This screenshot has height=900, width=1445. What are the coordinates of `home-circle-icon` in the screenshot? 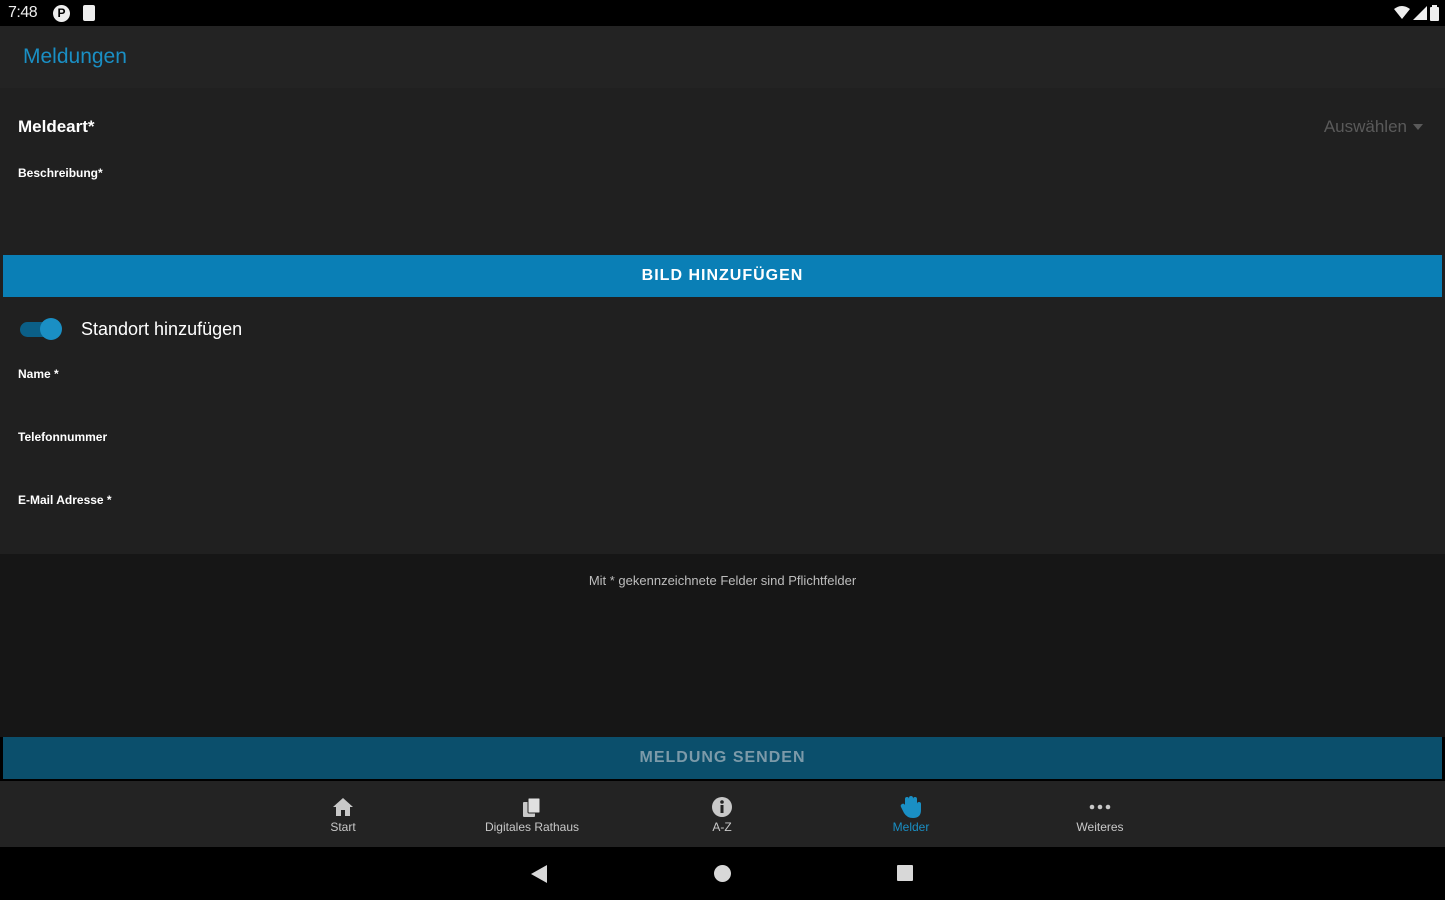 It's located at (722, 873).